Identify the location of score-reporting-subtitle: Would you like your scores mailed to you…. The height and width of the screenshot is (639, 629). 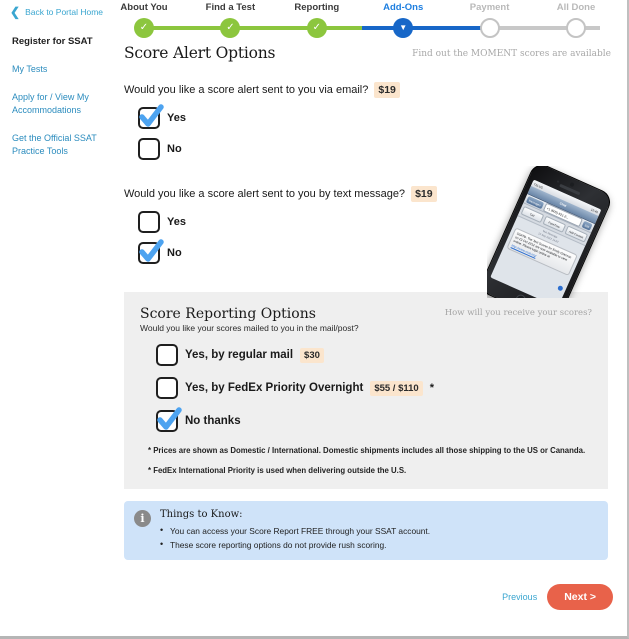
(249, 328).